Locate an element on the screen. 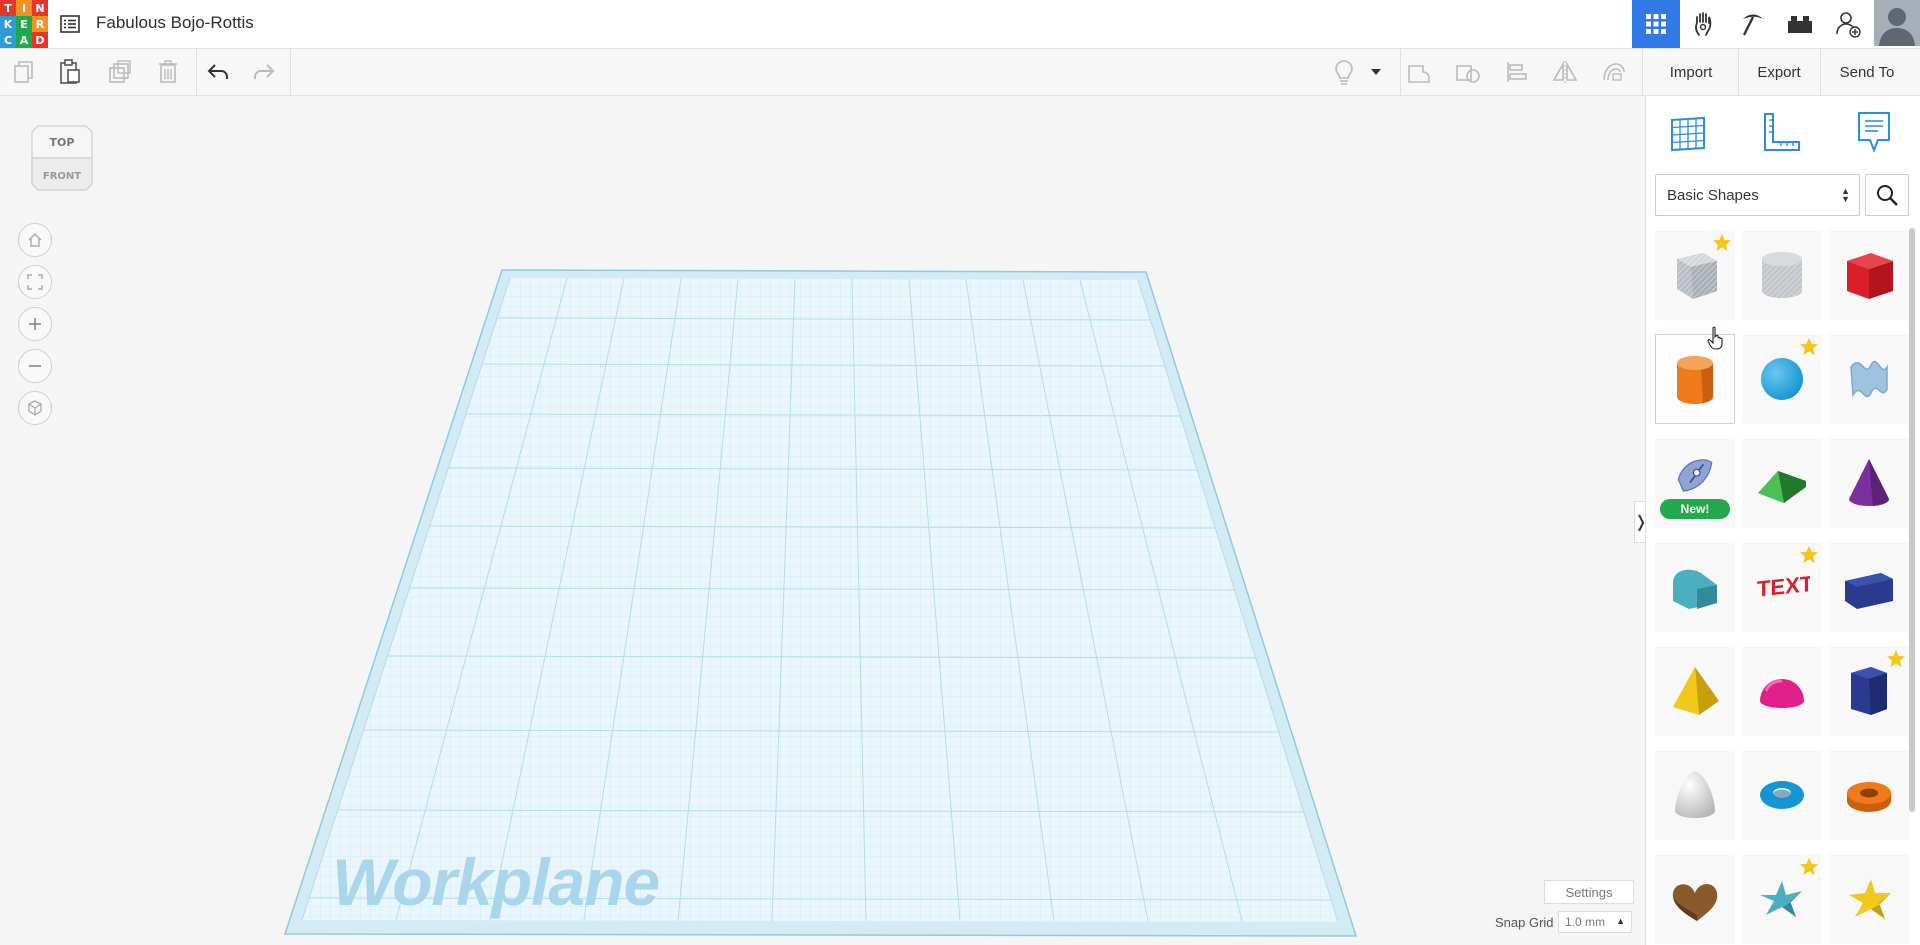  shape-scribble is located at coordinates (1869, 379).